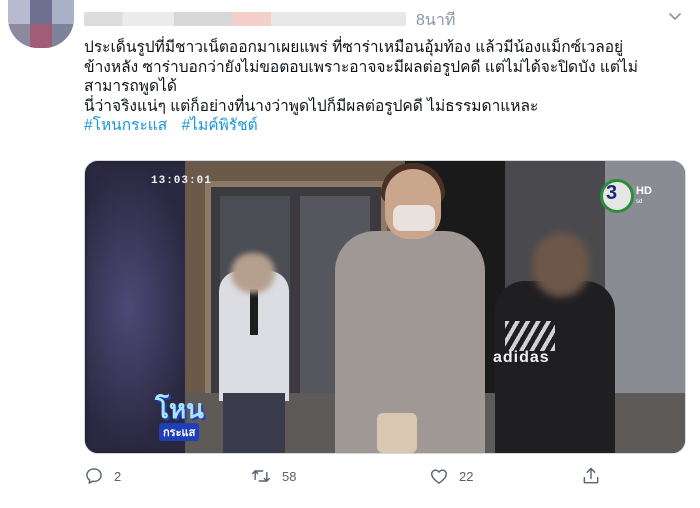  What do you see at coordinates (466, 476) in the screenshot?
I see `like-count: 22` at bounding box center [466, 476].